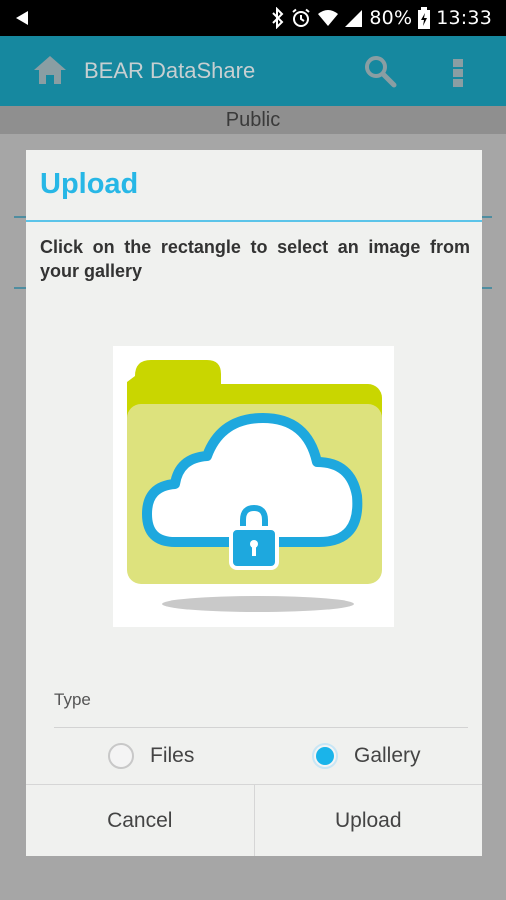  What do you see at coordinates (458, 73) in the screenshot?
I see `overflow-menu-icon` at bounding box center [458, 73].